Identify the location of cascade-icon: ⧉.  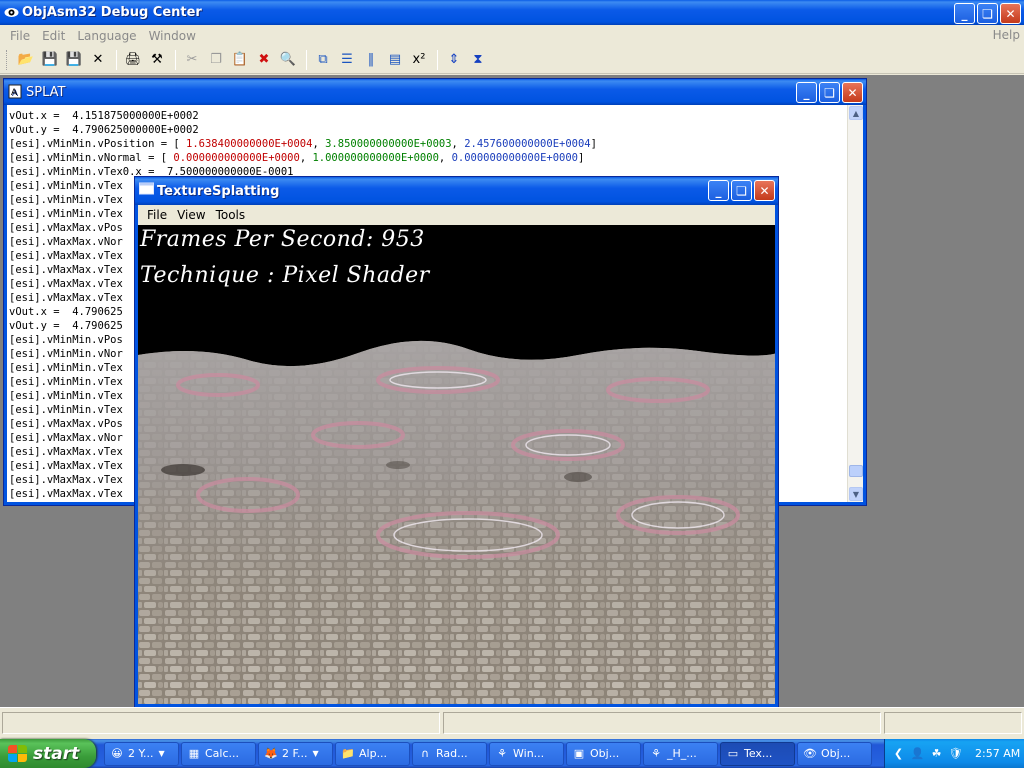
(323, 60).